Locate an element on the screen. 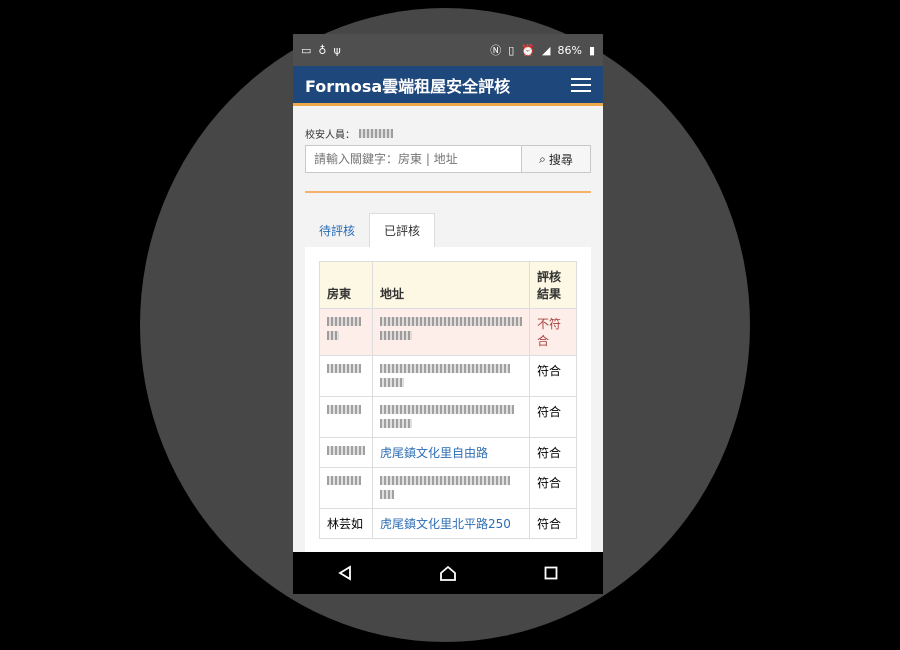  battery-level: 86% is located at coordinates (569, 50).